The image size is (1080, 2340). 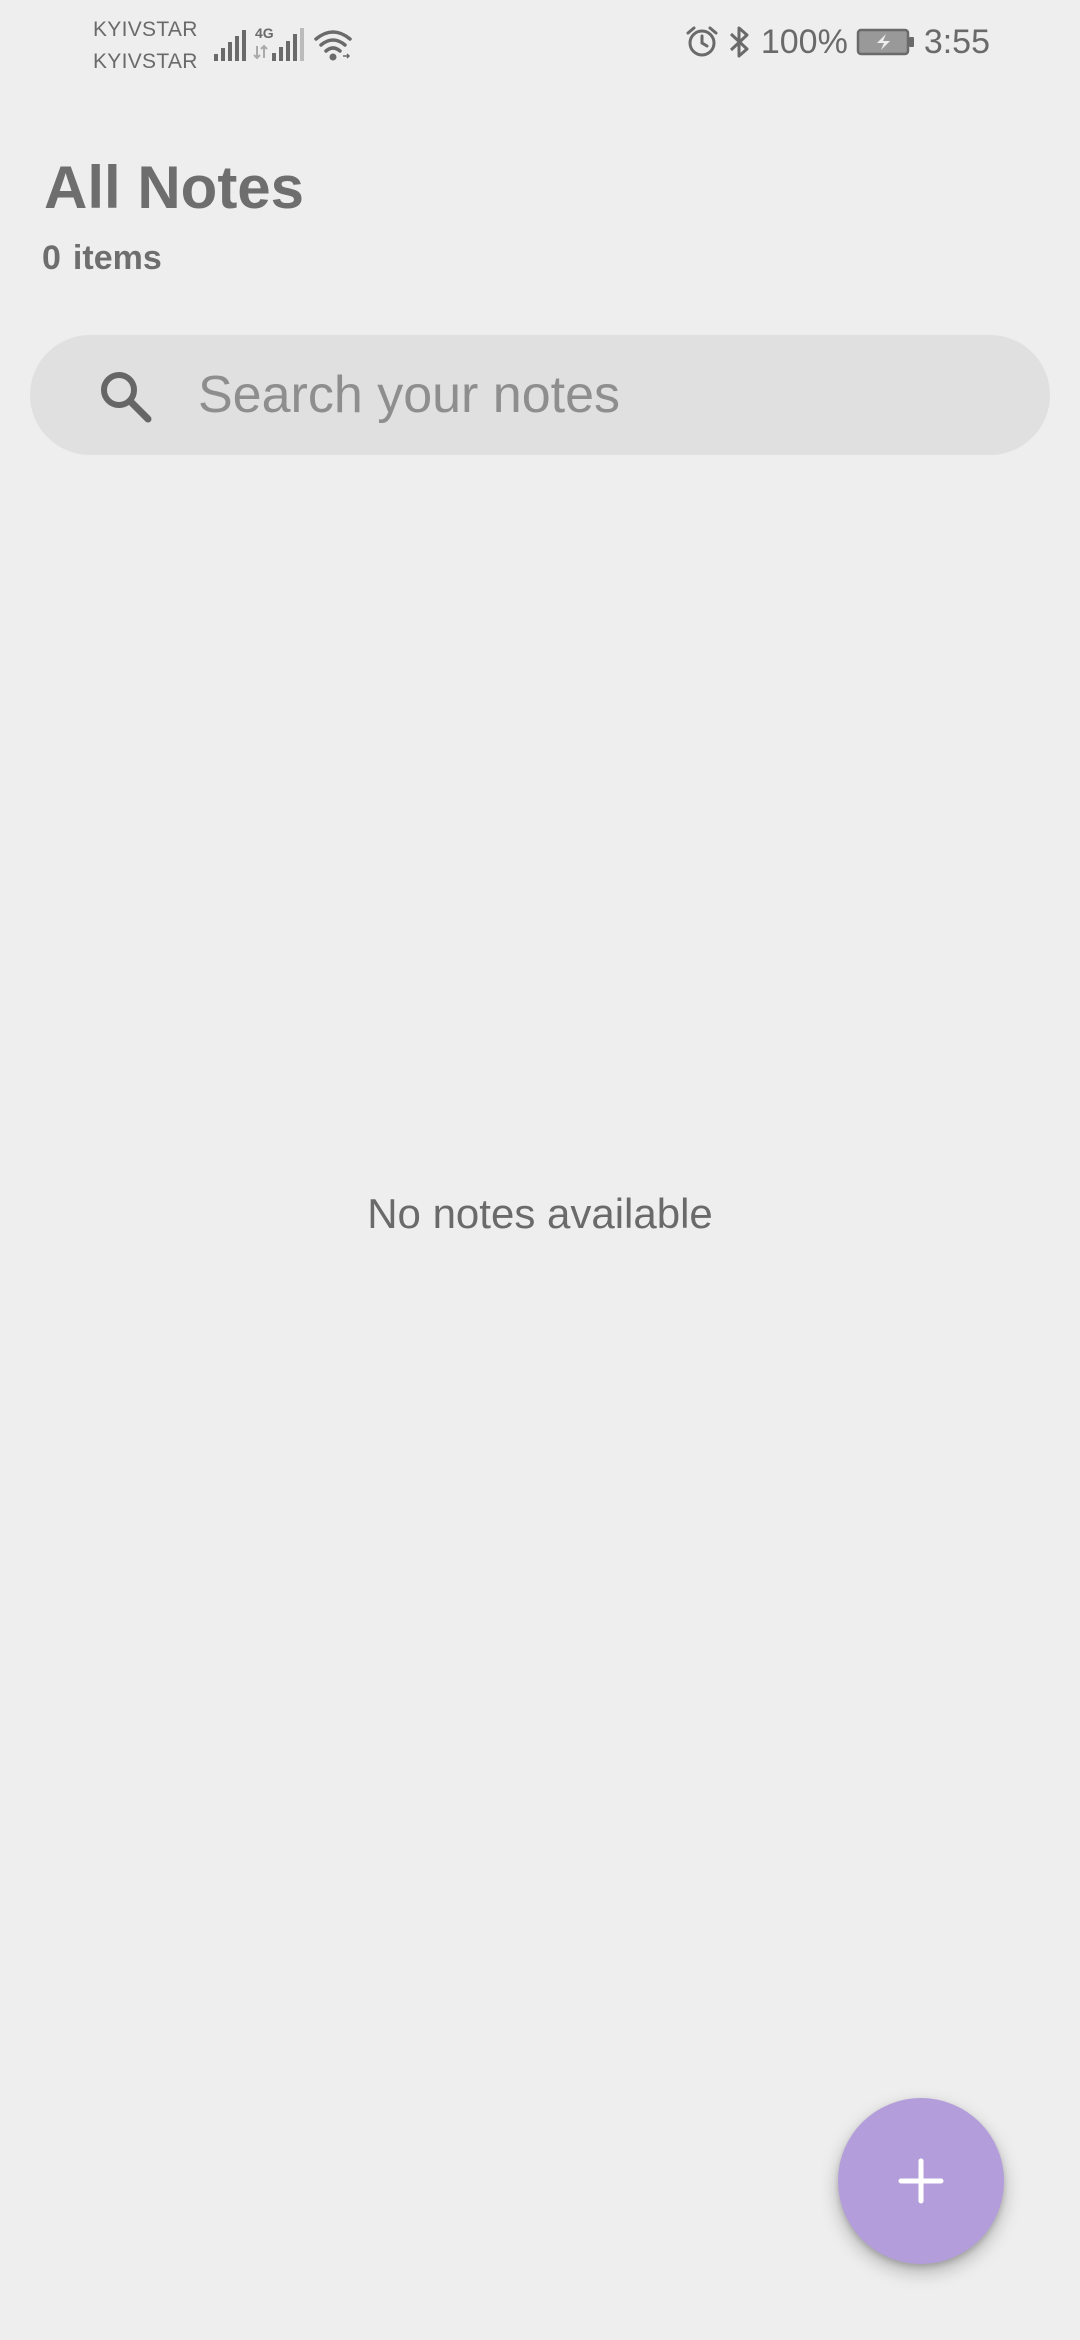 What do you see at coordinates (540, 1213) in the screenshot?
I see `empty-state-message: No notes available` at bounding box center [540, 1213].